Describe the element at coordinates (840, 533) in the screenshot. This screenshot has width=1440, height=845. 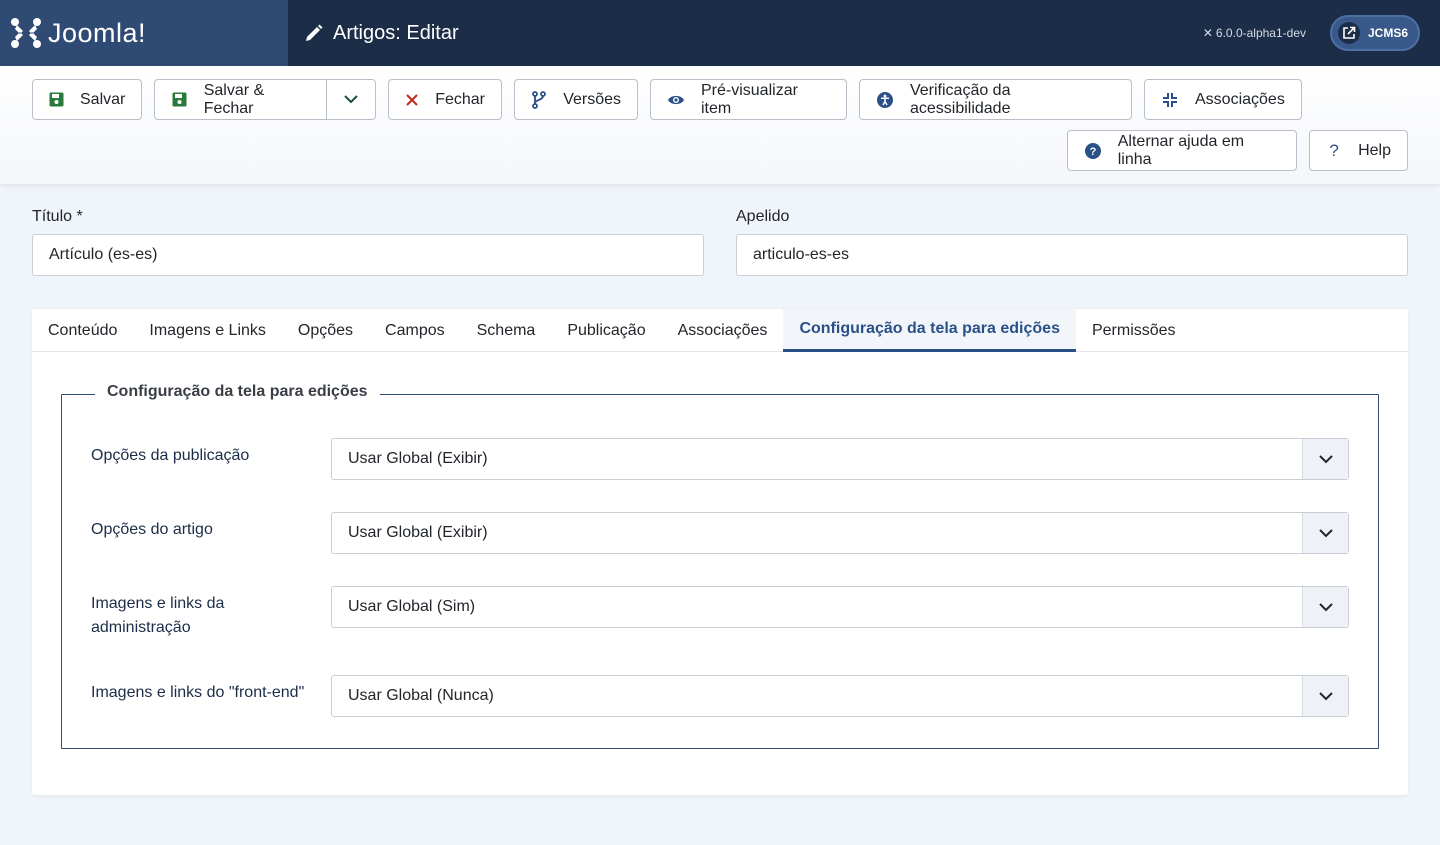
I see `article-options-select: Usar Global (Exibir)` at that location.